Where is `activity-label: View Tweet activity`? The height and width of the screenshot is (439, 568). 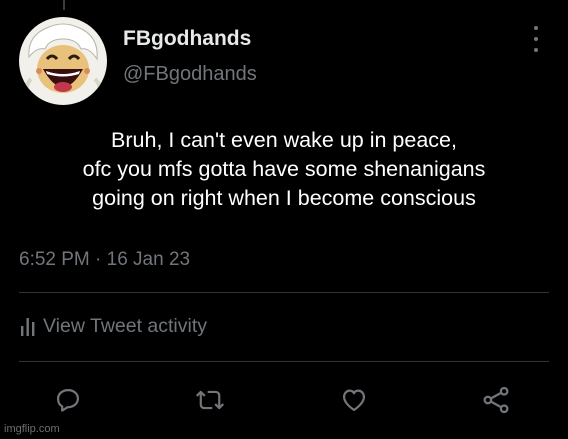
activity-label: View Tweet activity is located at coordinates (125, 326).